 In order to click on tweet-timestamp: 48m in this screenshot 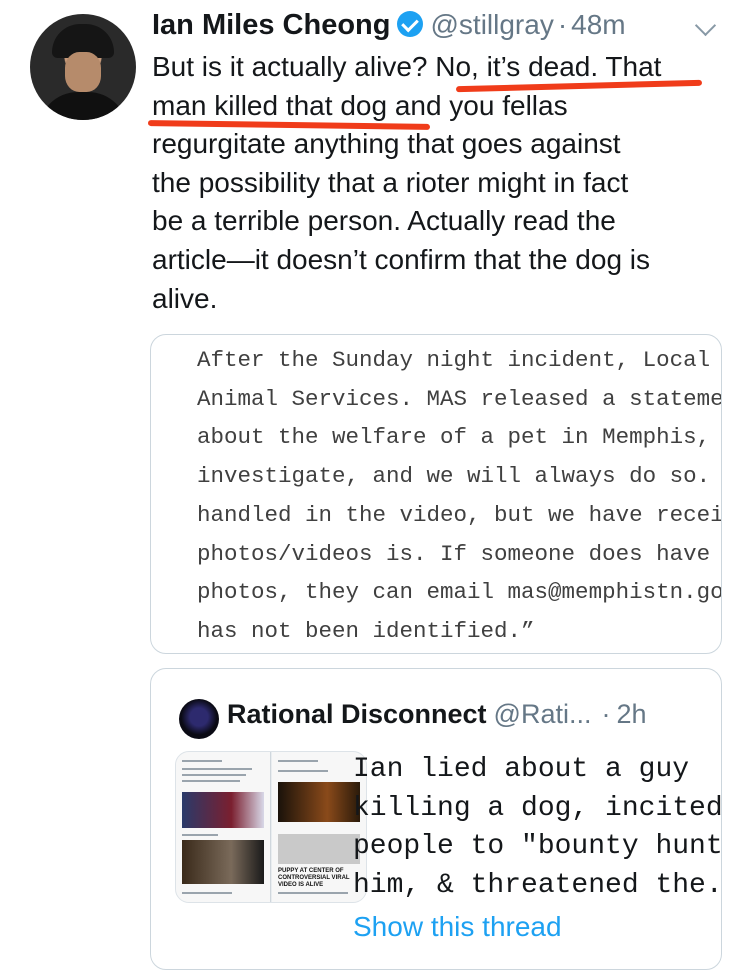, I will do `click(598, 25)`.